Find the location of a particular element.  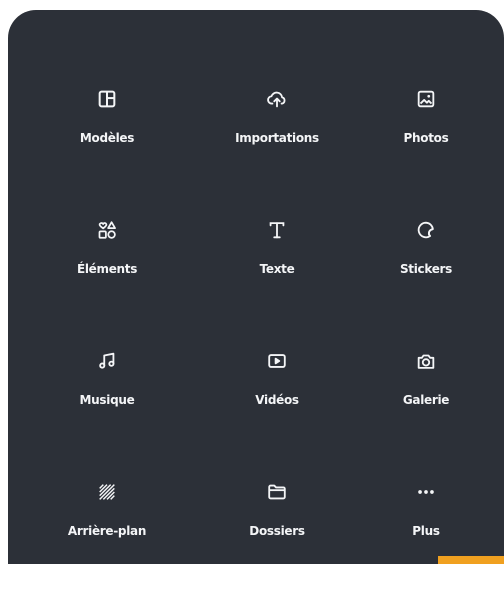

menu-item-importations: Importations is located at coordinates (277, 145).